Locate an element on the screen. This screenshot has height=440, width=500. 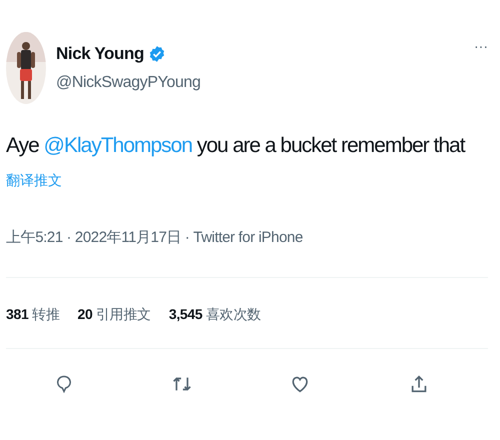
user-handle: @NickSwagyPYoung is located at coordinates (260, 83).